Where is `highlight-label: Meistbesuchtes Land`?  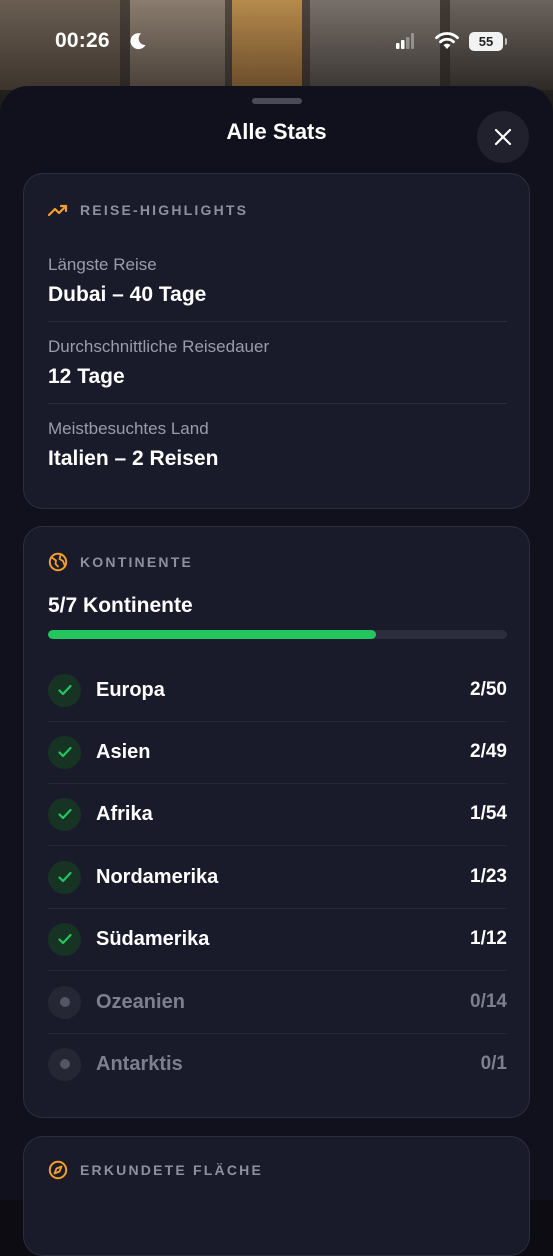 highlight-label: Meistbesuchtes Land is located at coordinates (128, 428).